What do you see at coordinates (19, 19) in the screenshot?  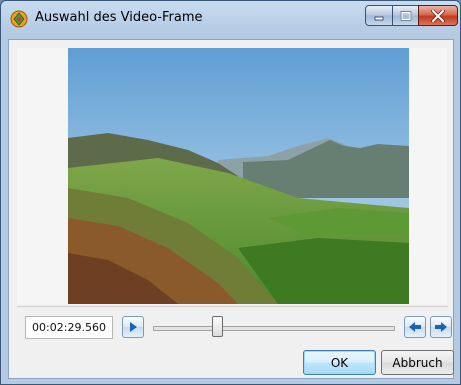 I see `app-icon` at bounding box center [19, 19].